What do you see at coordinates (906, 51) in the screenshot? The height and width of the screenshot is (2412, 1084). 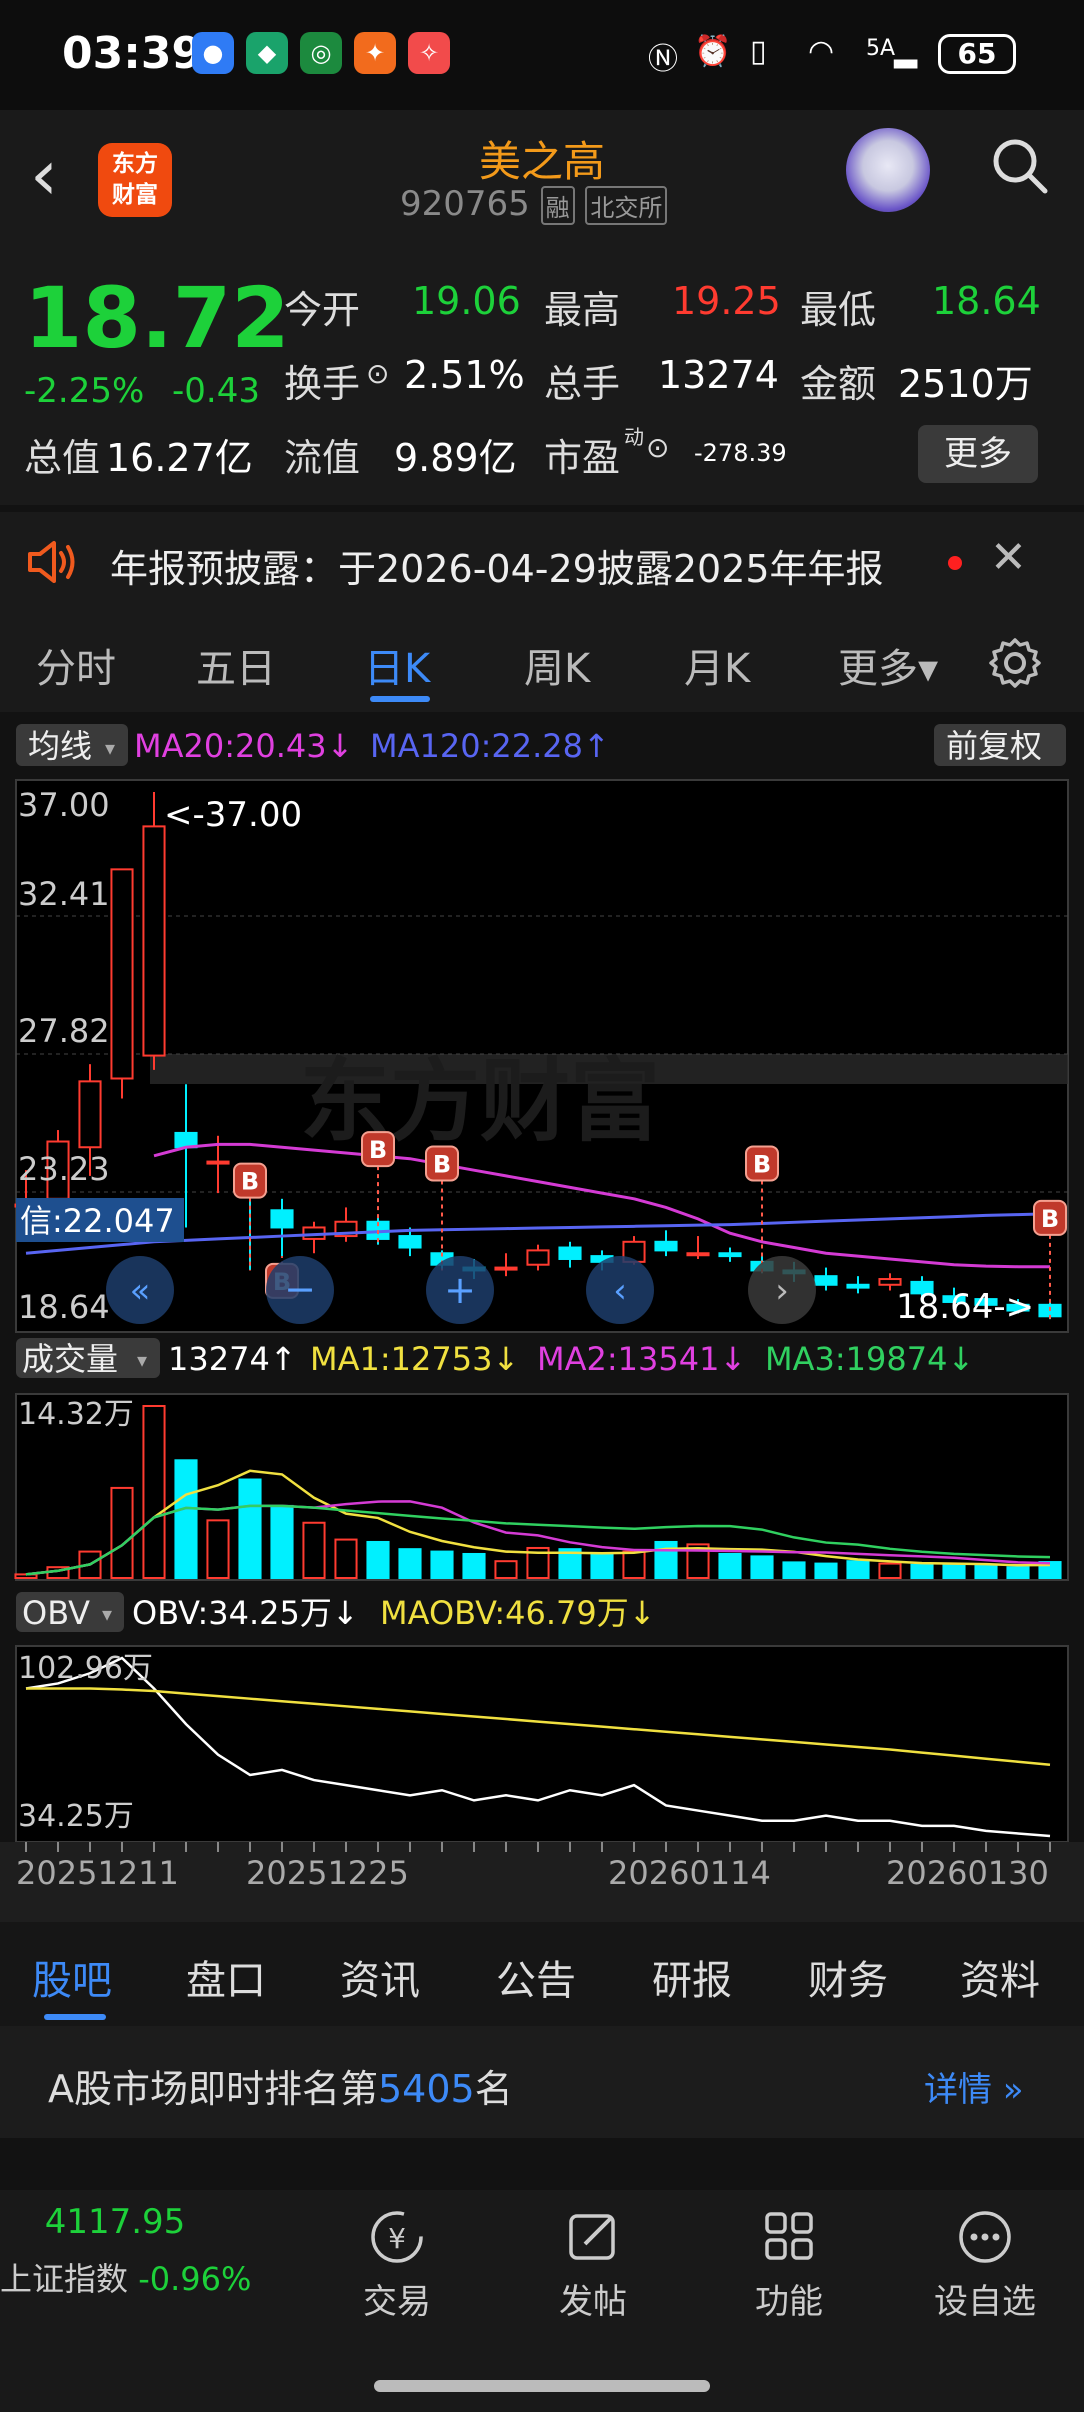 I see `signal-icon: ▂` at bounding box center [906, 51].